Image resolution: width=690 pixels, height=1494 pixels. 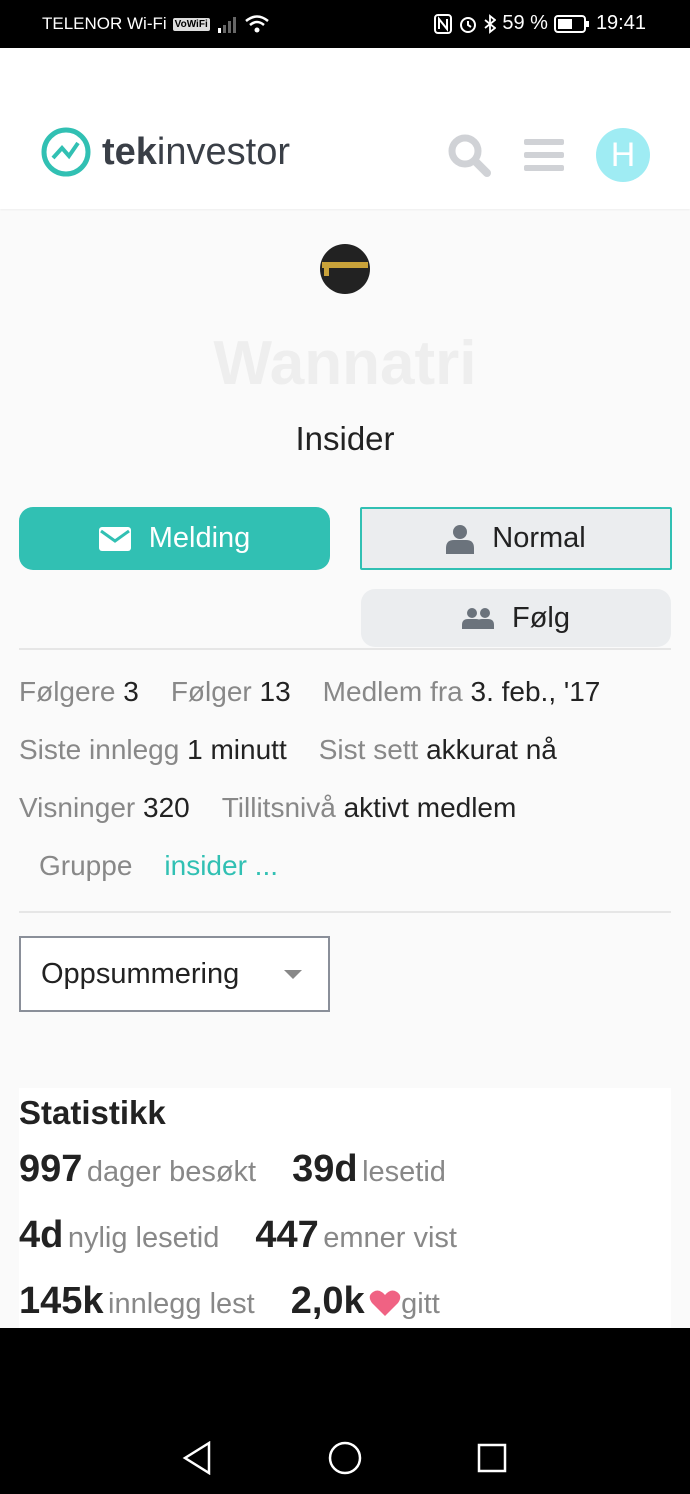 What do you see at coordinates (104, 23) in the screenshot?
I see `carrier: TELENOR Wi-Fi` at bounding box center [104, 23].